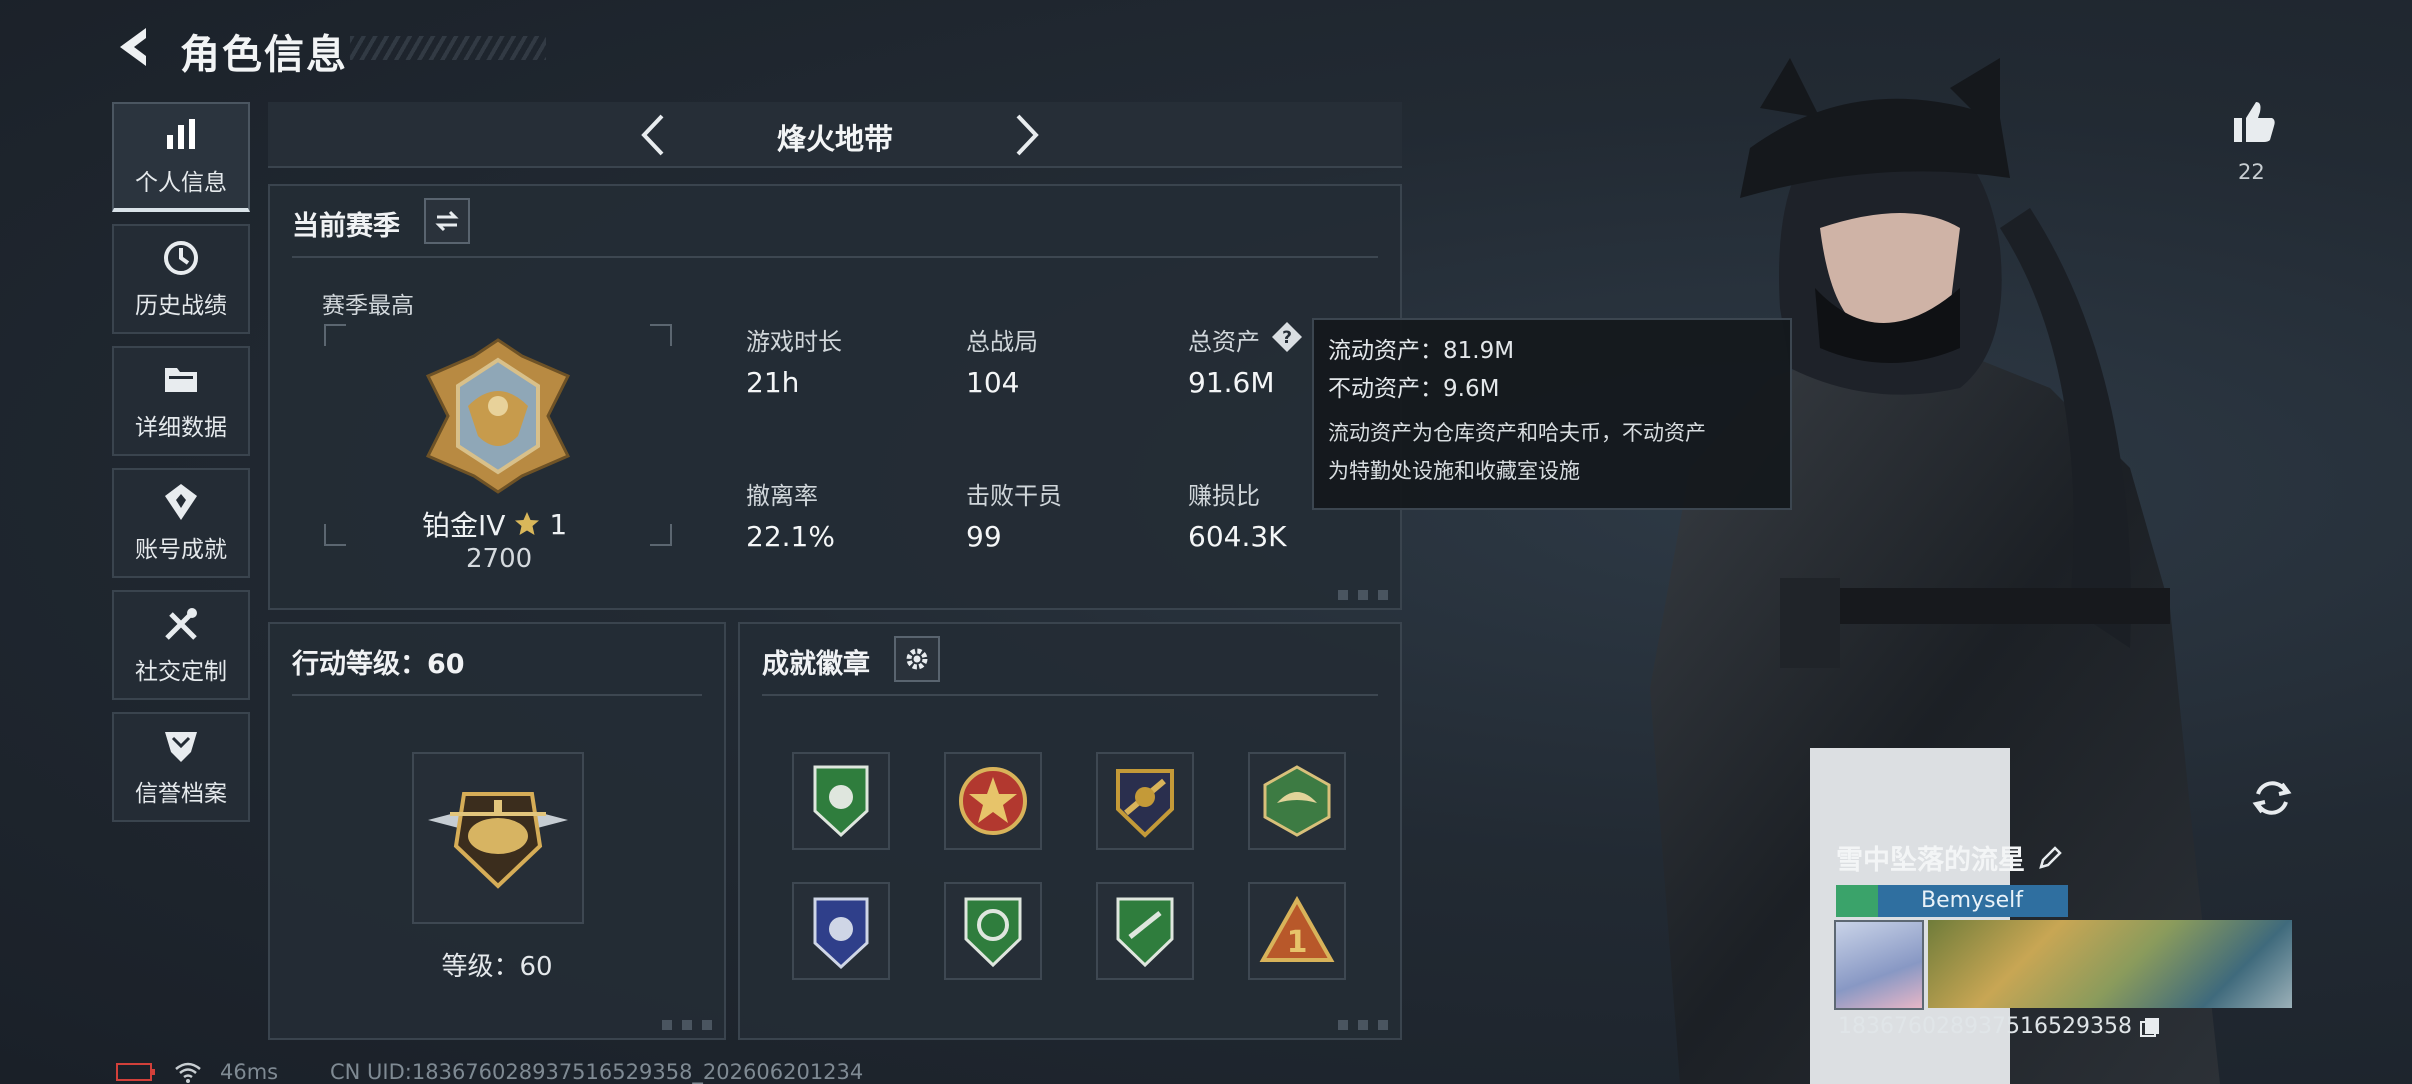 Image resolution: width=2412 pixels, height=1084 pixels. I want to click on star-icon, so click(527, 523).